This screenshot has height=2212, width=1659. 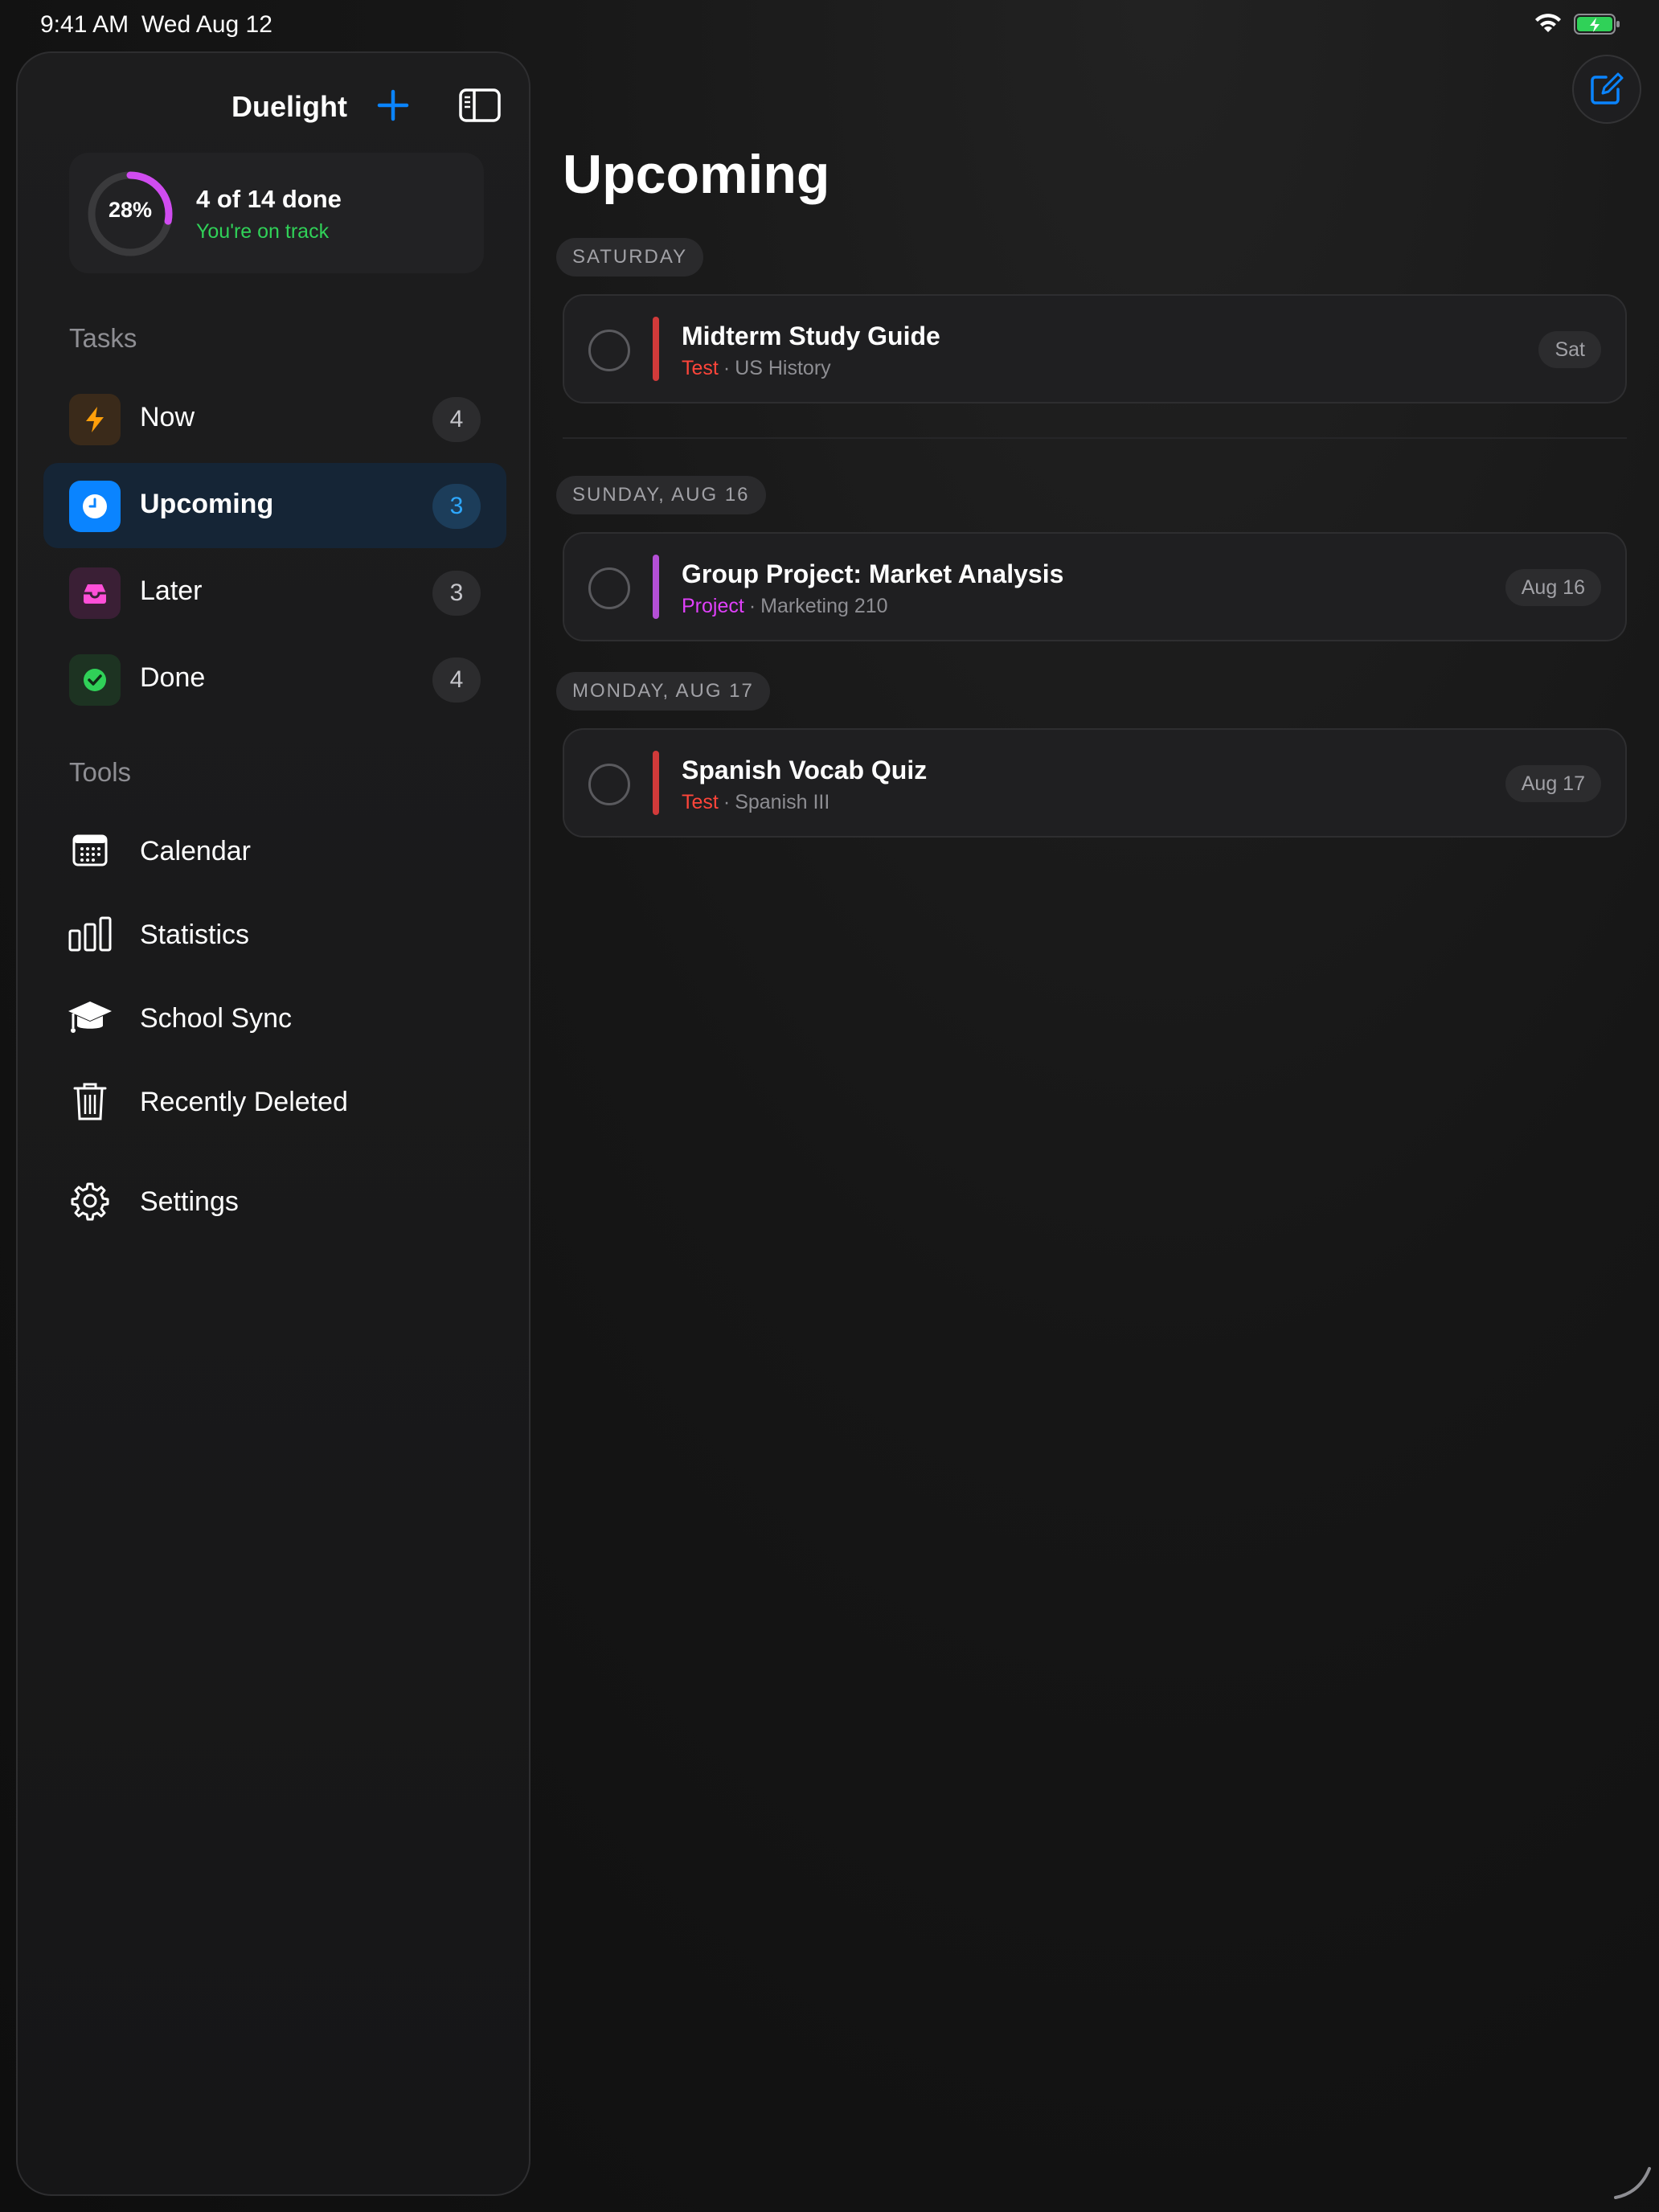 I want to click on task-title: Spanish Vocab Quiz, so click(x=805, y=770).